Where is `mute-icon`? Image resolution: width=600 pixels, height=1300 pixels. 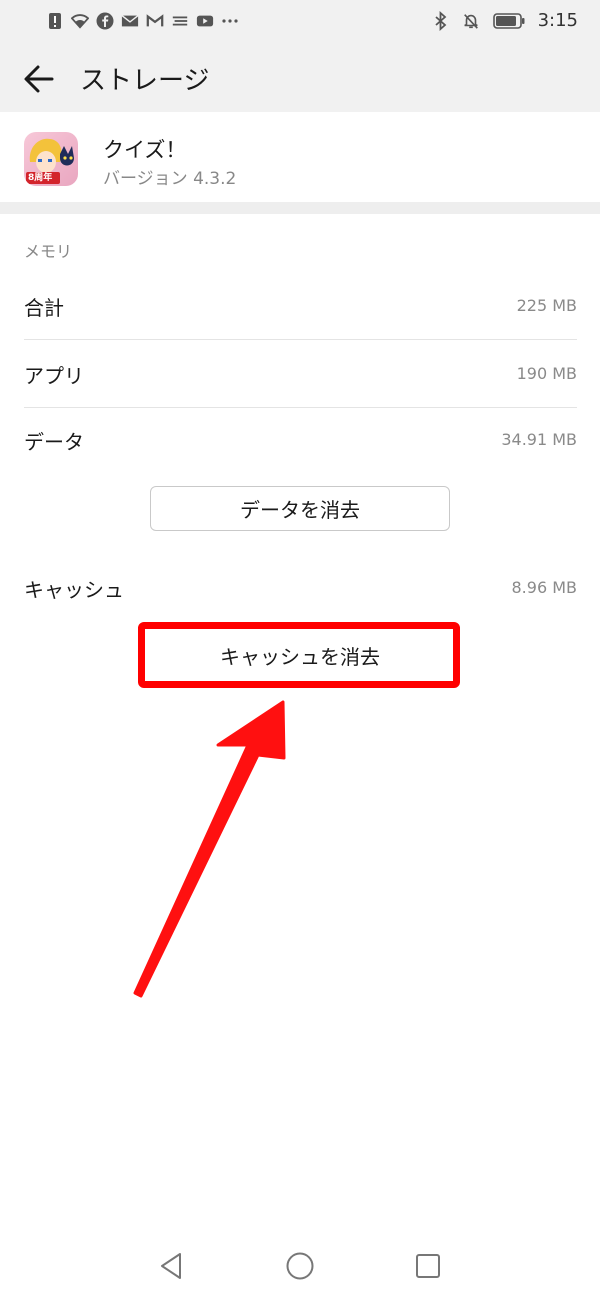
mute-icon is located at coordinates (471, 21).